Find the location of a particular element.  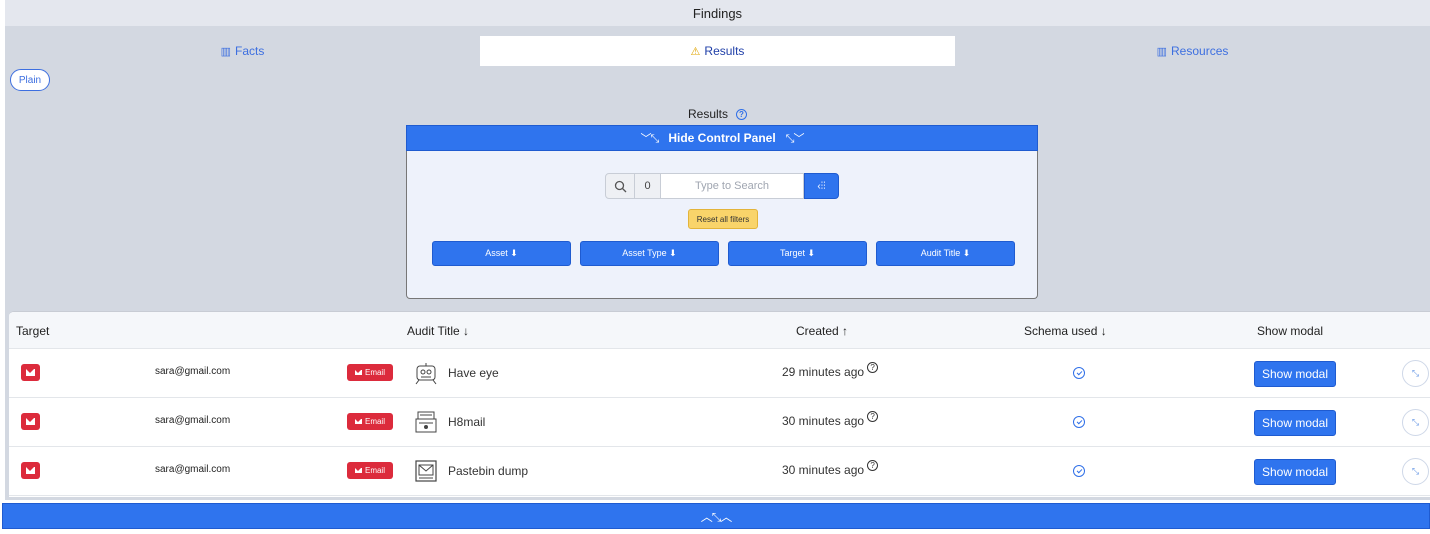

result-count: 0 is located at coordinates (648, 186).